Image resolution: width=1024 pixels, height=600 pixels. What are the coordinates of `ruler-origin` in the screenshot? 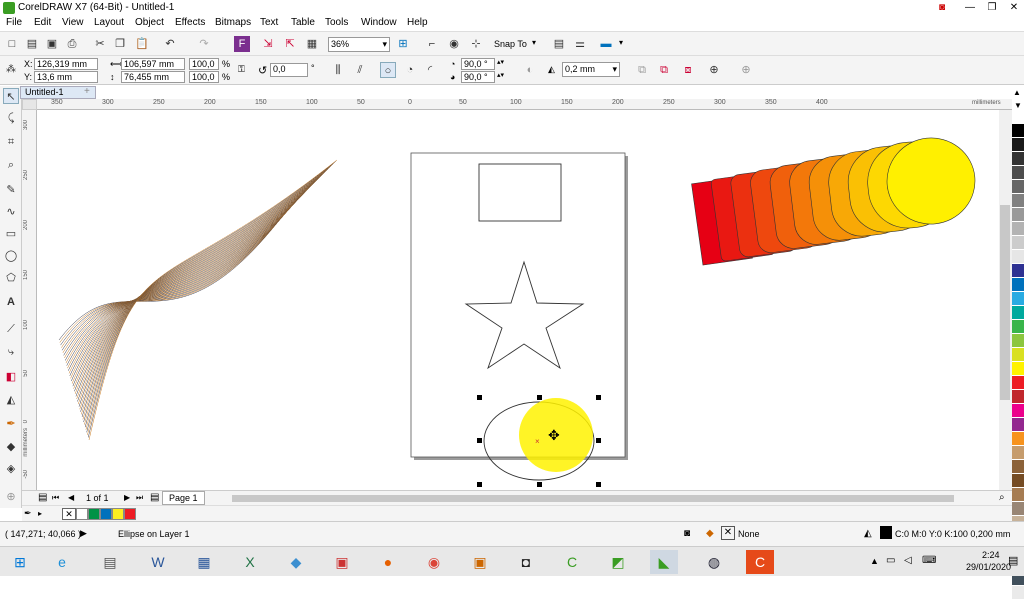 It's located at (29, 104).